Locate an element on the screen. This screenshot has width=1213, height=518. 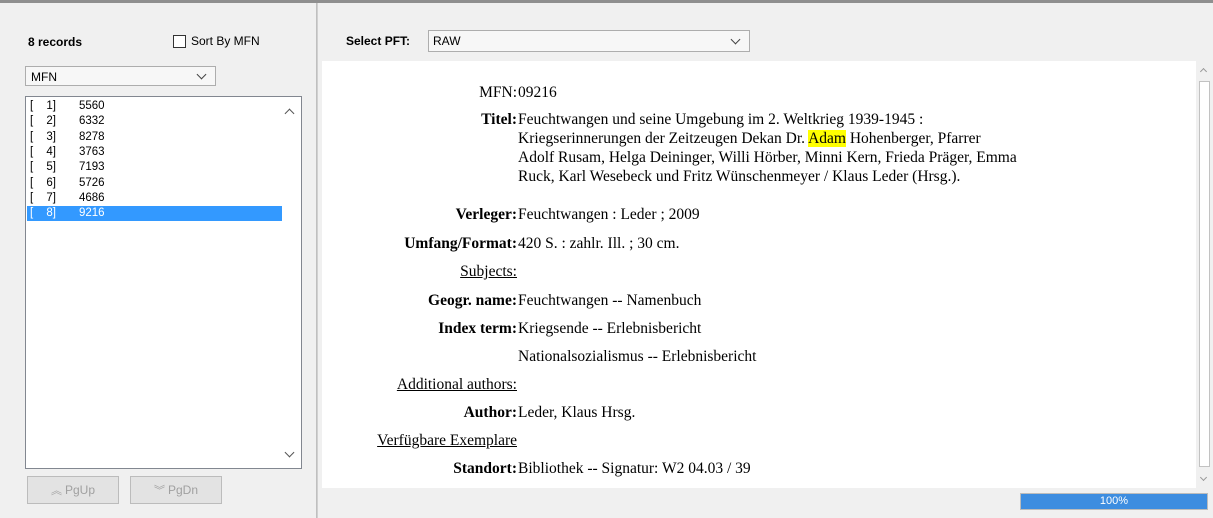
field-label: Index term: is located at coordinates (477, 328).